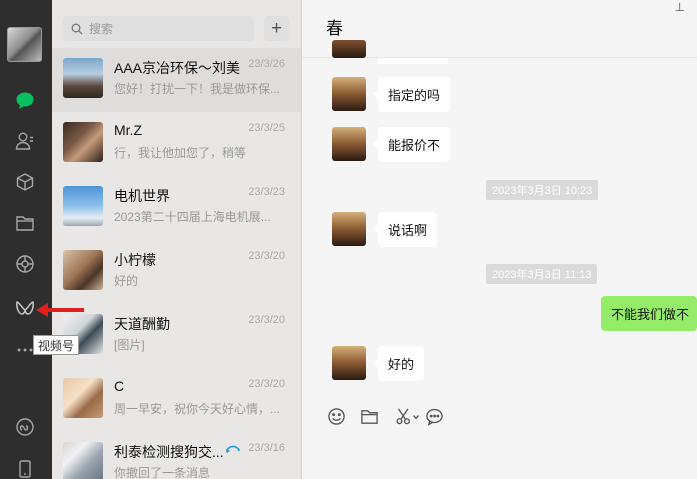 The image size is (697, 479). What do you see at coordinates (162, 472) in the screenshot?
I see `chat-preview: 你撤回了一条消息` at bounding box center [162, 472].